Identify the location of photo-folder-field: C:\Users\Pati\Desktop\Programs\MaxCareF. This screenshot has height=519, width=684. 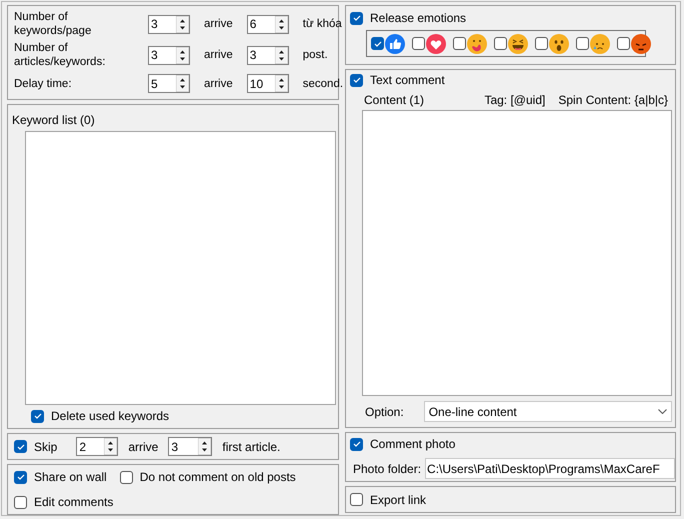
(550, 468).